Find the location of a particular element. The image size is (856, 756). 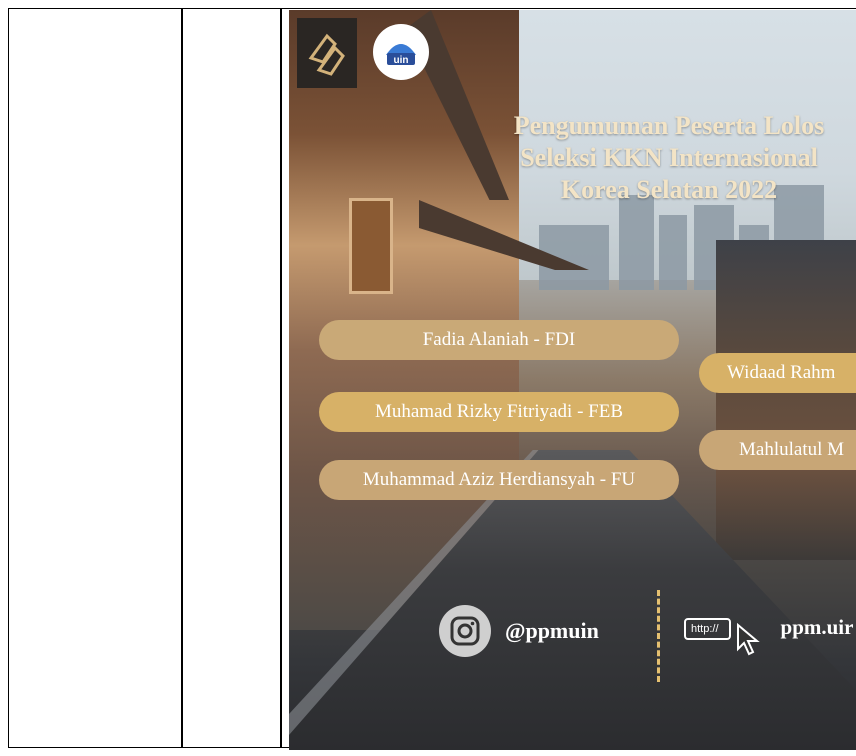

participant-name-pill: Mahlulatul M is located at coordinates (777, 450).